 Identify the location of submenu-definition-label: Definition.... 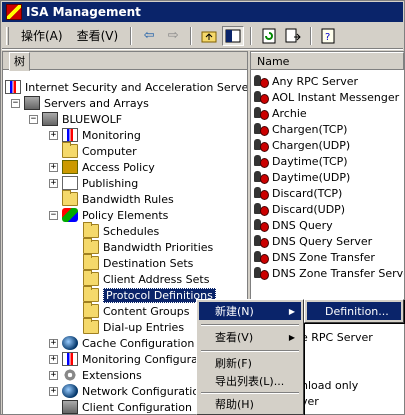
(357, 311).